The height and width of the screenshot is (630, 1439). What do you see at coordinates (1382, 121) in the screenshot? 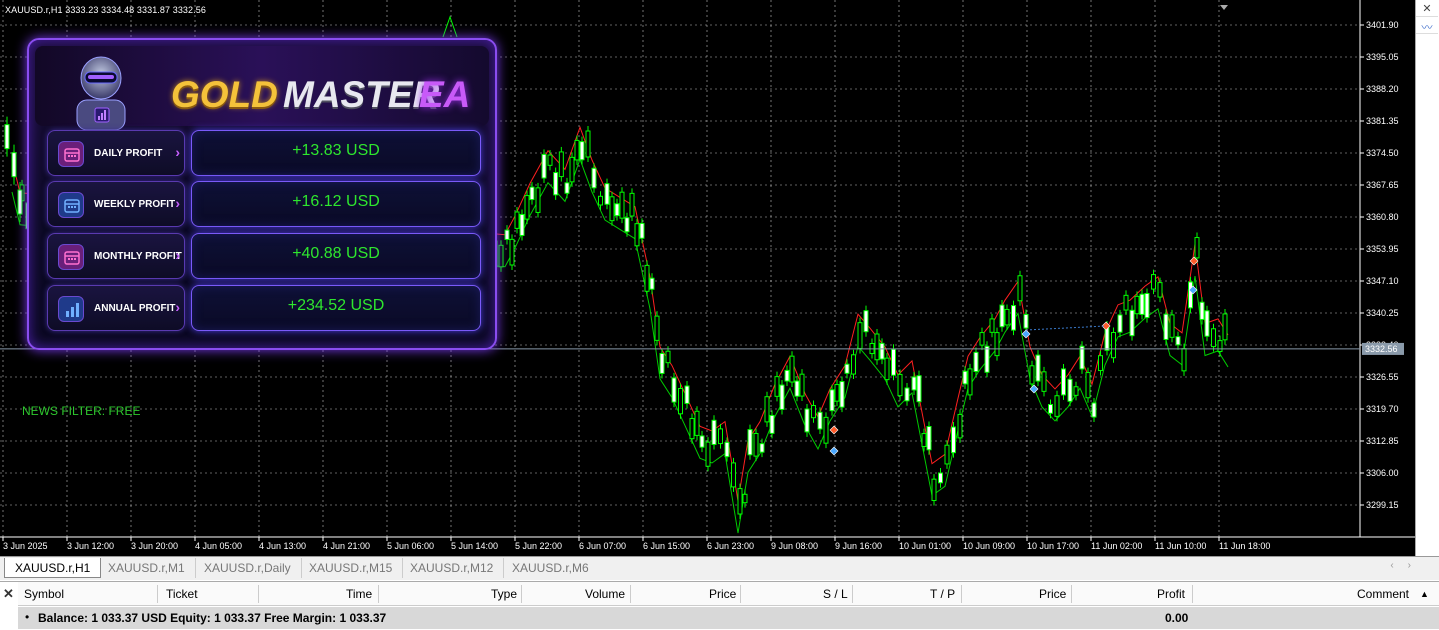
I see `price-label: 3381.35` at bounding box center [1382, 121].